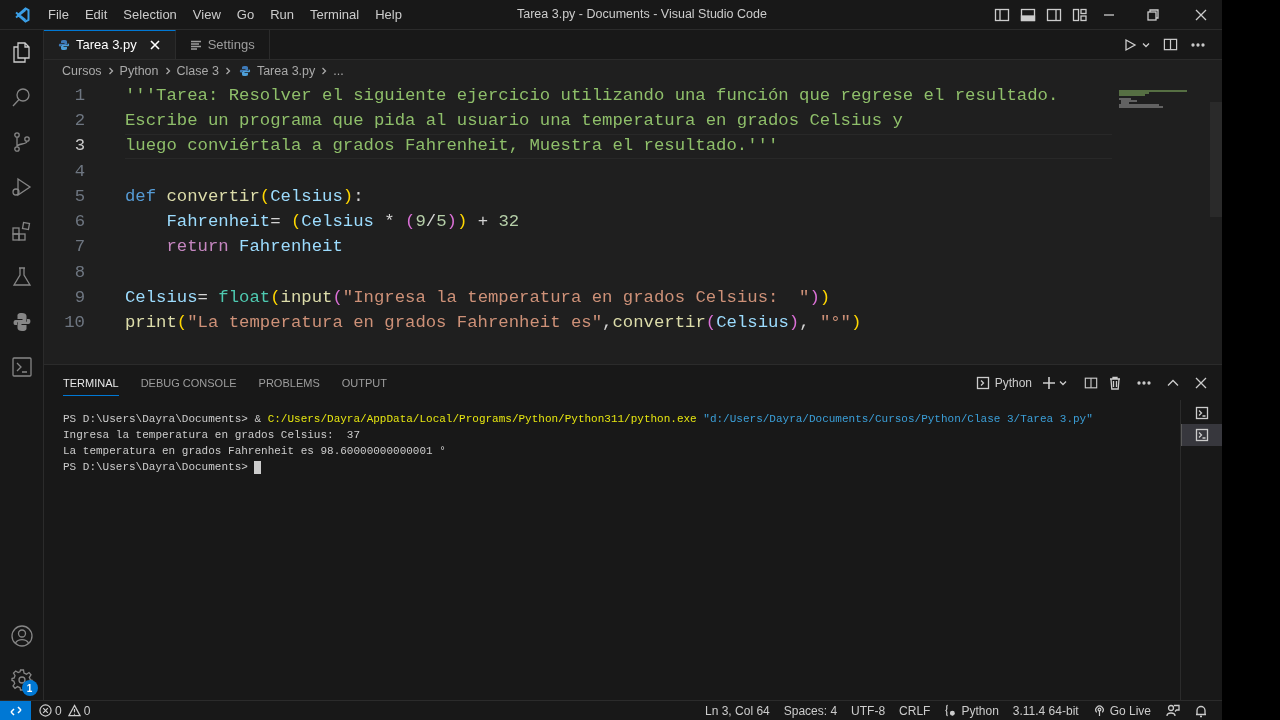 This screenshot has width=1280, height=720. What do you see at coordinates (29, 688) in the screenshot?
I see `notification-badge: 1` at bounding box center [29, 688].